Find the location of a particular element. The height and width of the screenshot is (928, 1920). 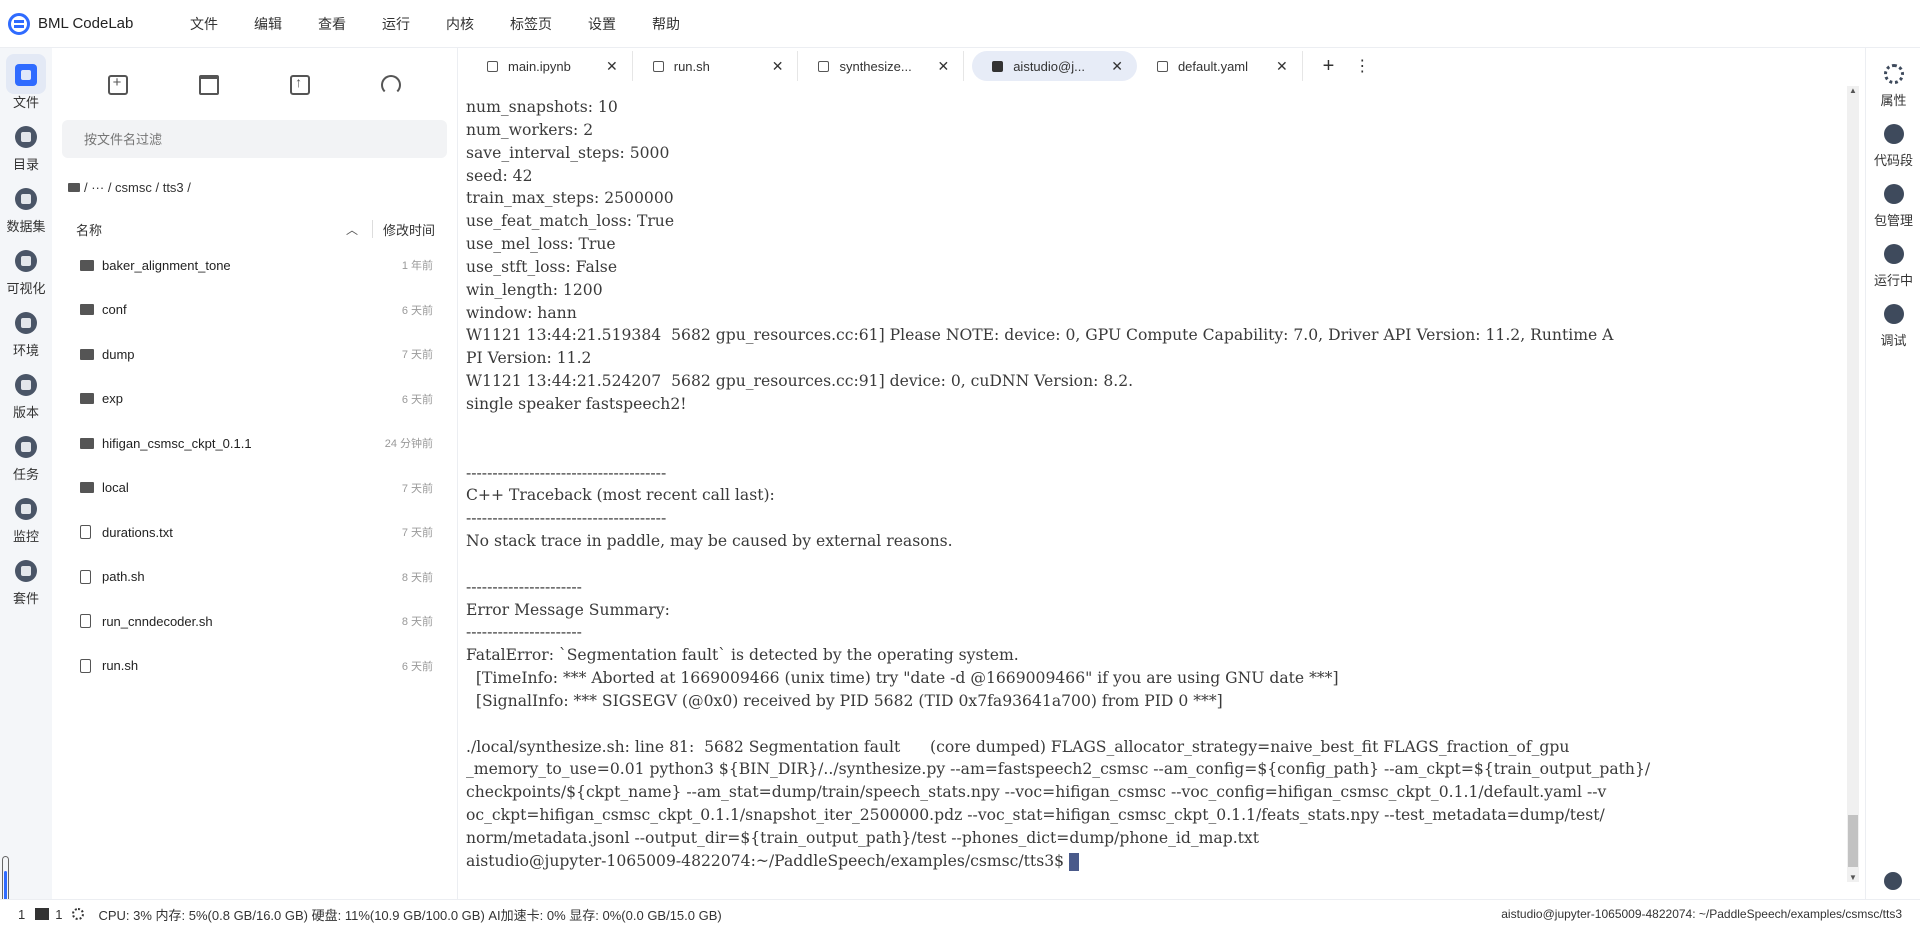

column-modified: 修改时间 is located at coordinates (409, 229).